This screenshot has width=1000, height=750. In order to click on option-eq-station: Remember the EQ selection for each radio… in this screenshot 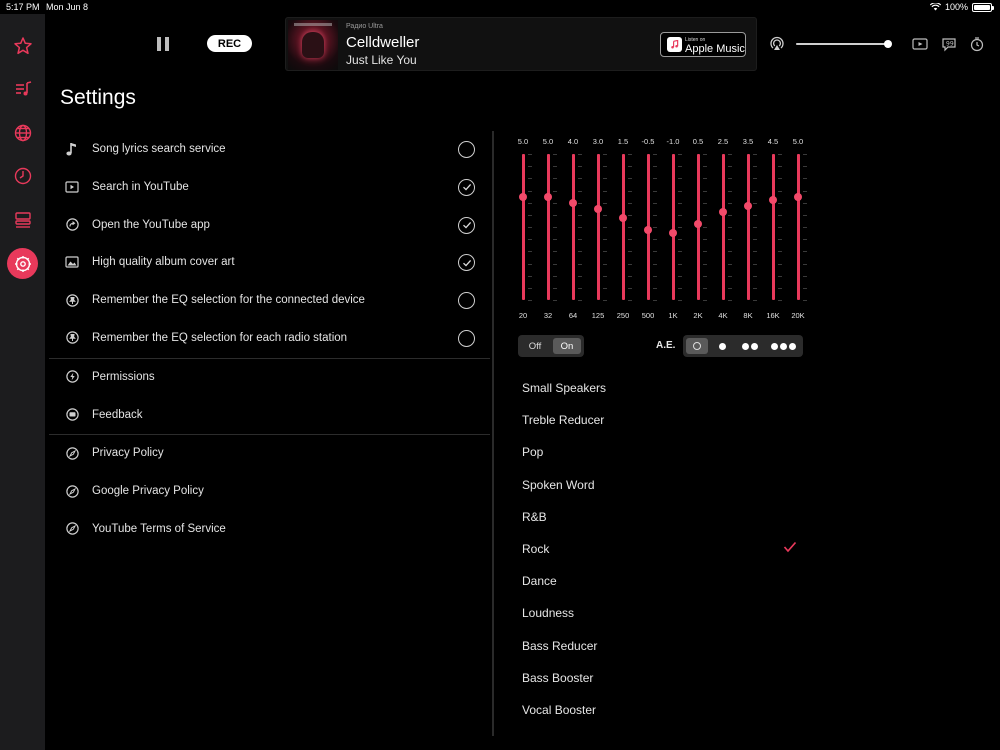, I will do `click(269, 339)`.